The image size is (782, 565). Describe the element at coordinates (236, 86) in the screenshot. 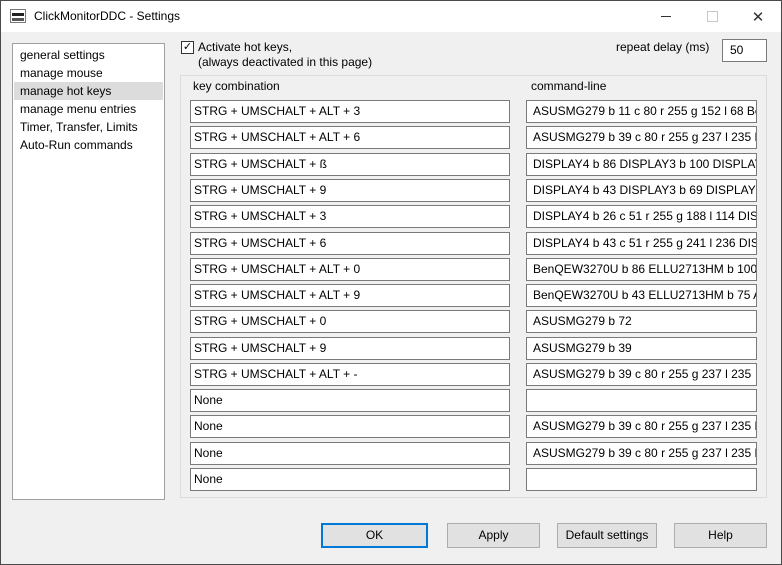

I see `key-combination-header: key combination` at that location.